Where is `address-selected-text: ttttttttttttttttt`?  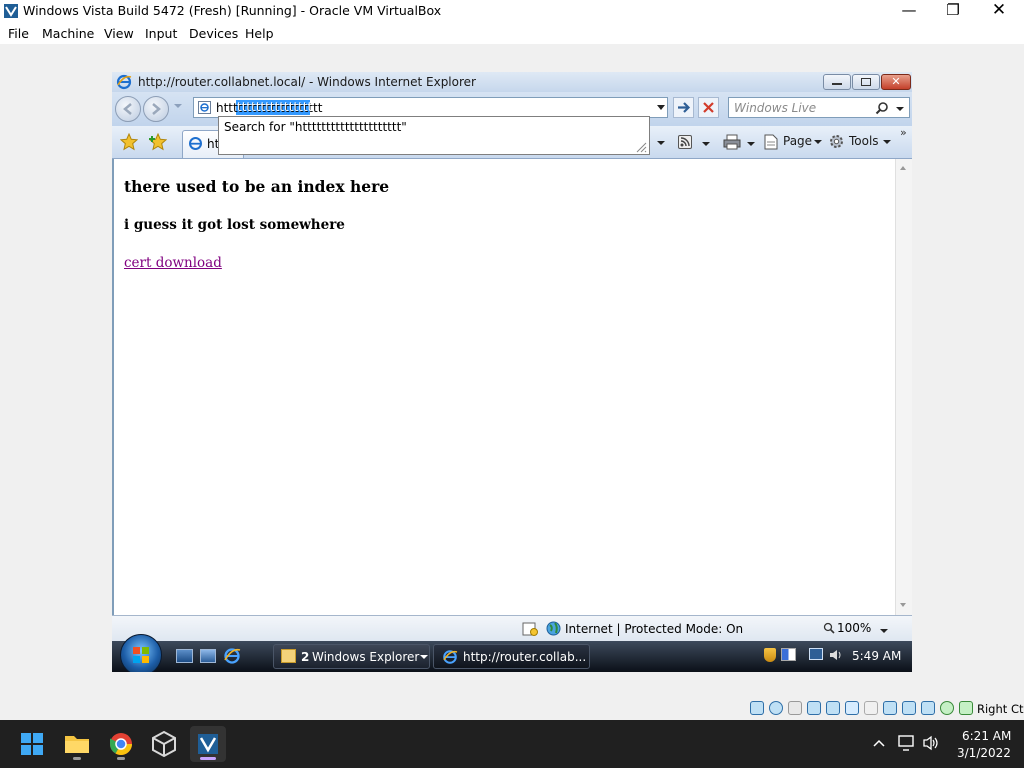 address-selected-text: ttttttttttttttttt is located at coordinates (274, 107).